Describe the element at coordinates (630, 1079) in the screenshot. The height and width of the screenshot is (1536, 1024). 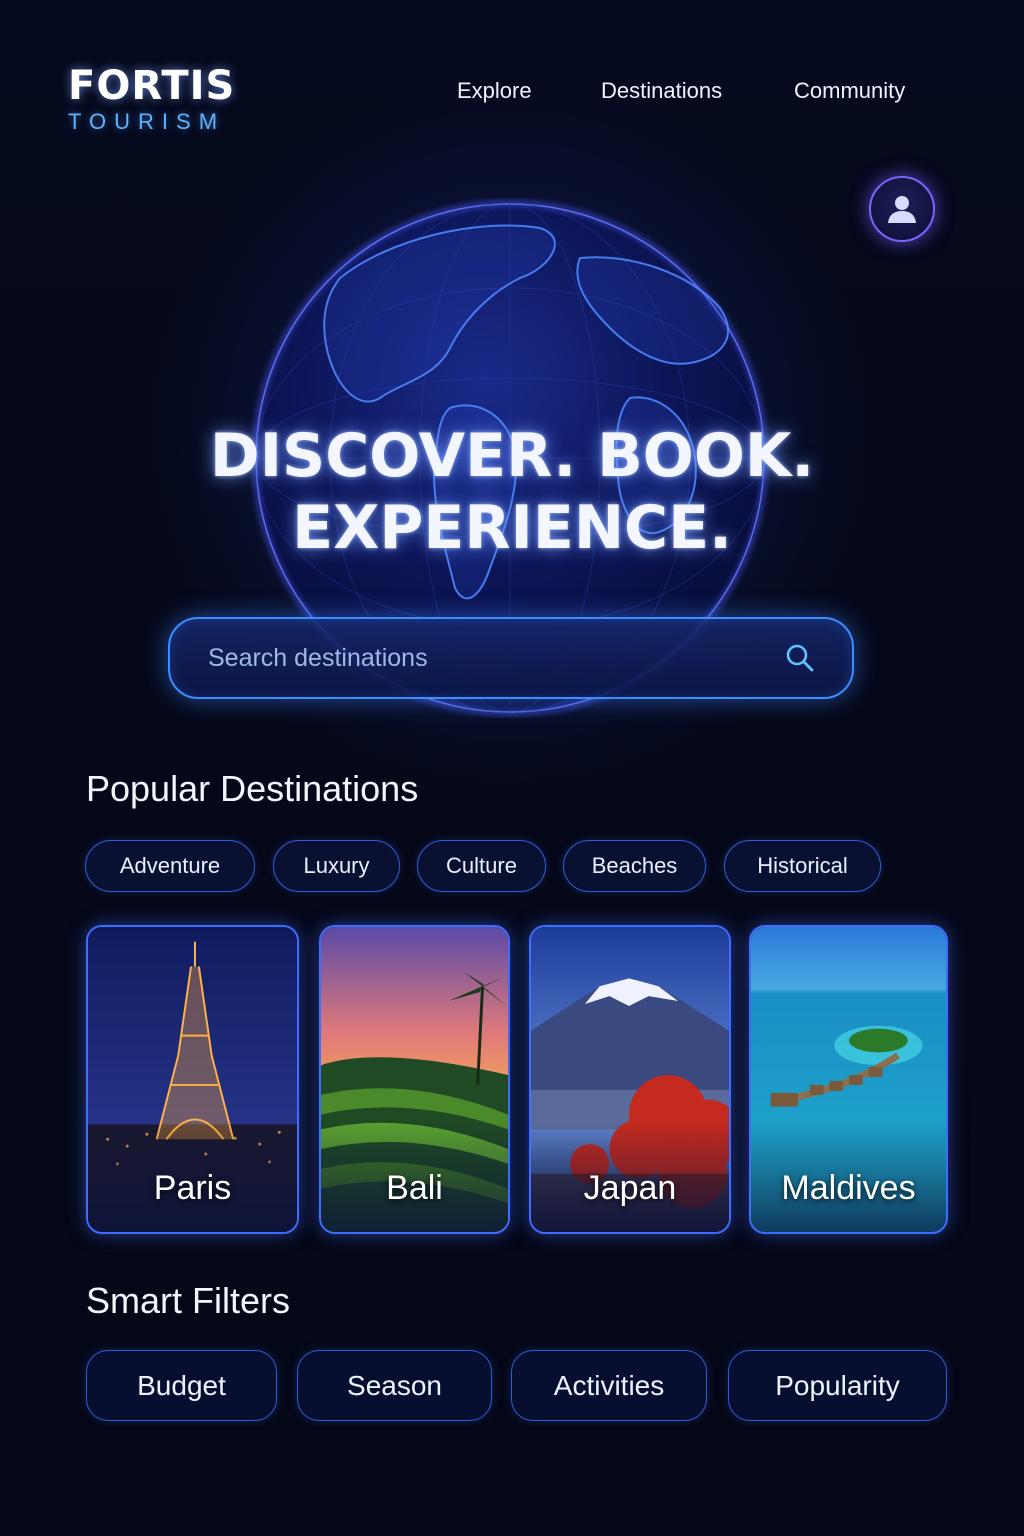
I see `destination-card-japan: Japan` at that location.